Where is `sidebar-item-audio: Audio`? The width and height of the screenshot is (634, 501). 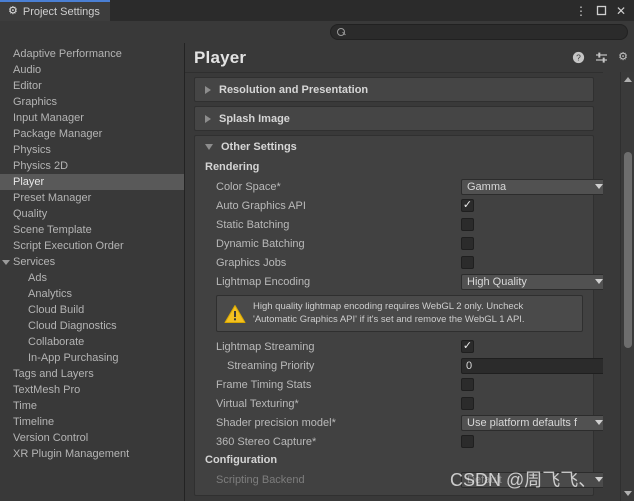
sidebar-item-audio: Audio is located at coordinates (92, 70).